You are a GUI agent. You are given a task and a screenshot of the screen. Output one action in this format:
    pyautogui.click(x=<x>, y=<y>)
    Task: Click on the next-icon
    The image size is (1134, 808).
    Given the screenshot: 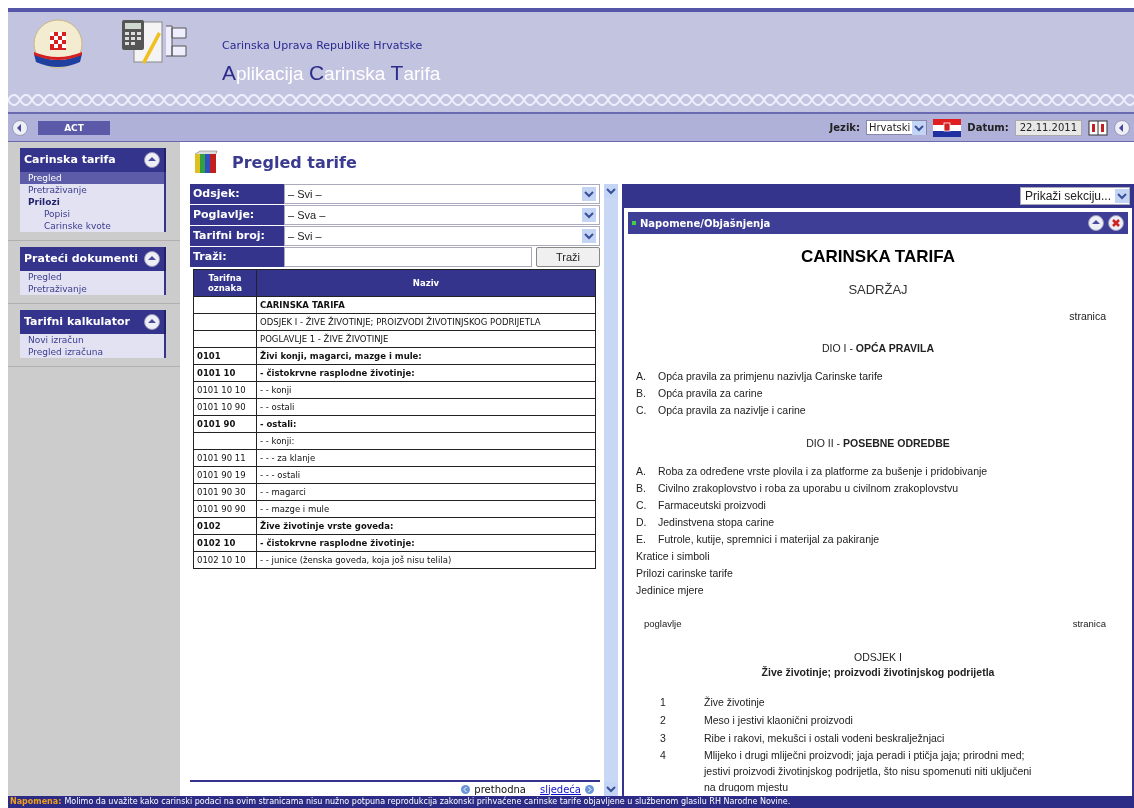 What is the action you would take?
    pyautogui.click(x=589, y=789)
    